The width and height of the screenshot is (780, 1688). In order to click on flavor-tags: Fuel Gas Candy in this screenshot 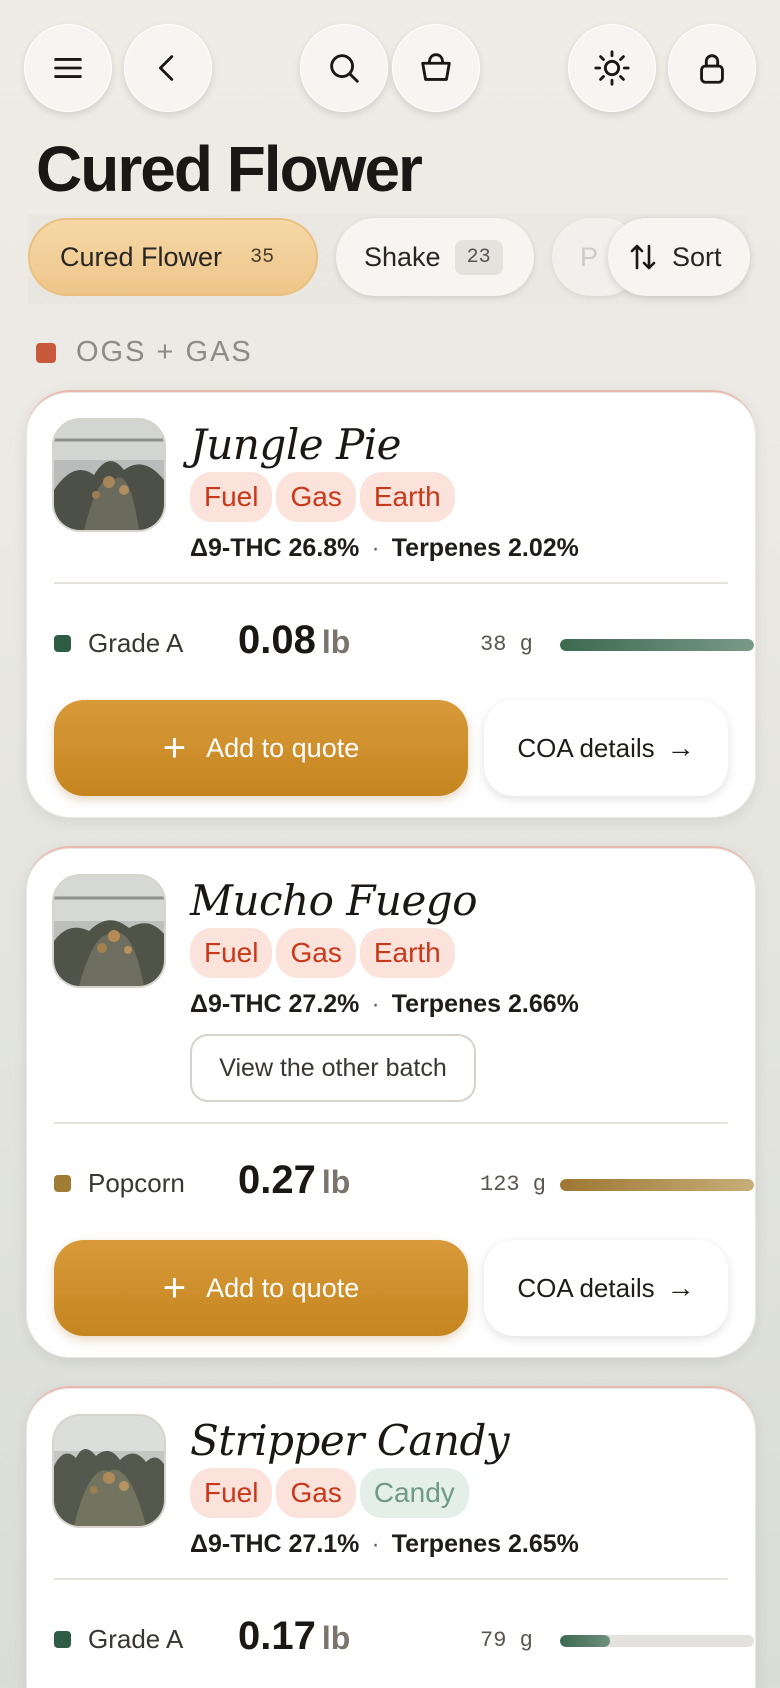, I will do `click(331, 1493)`.